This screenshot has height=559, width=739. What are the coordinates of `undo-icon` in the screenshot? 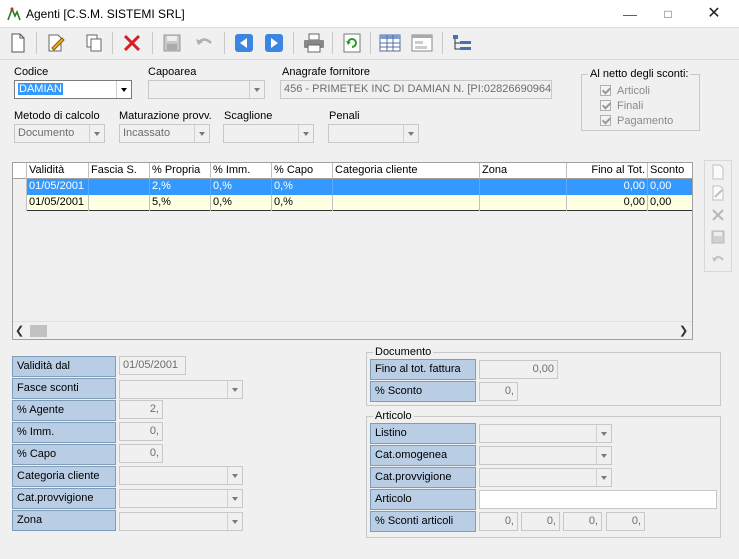 It's located at (718, 259).